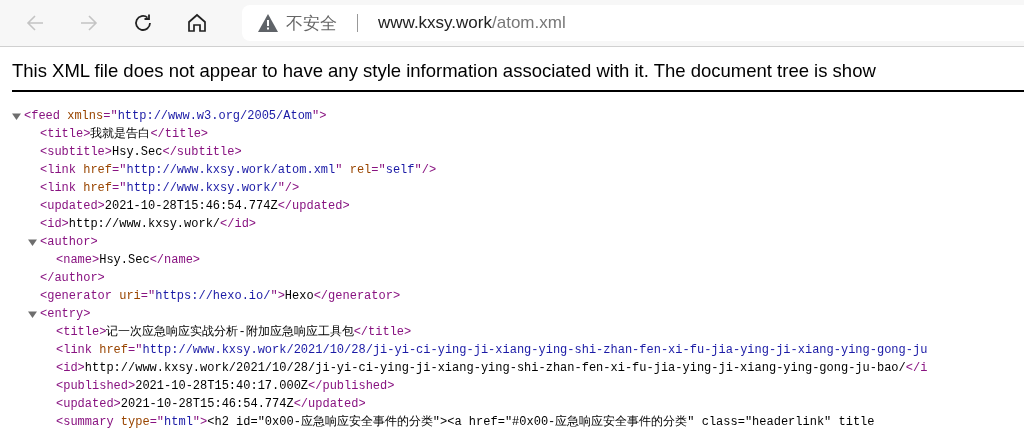  What do you see at coordinates (239, 170) in the screenshot?
I see `xml-line: <link href="http://www.kxsy.work/atom.xml" rel="self"/>` at bounding box center [239, 170].